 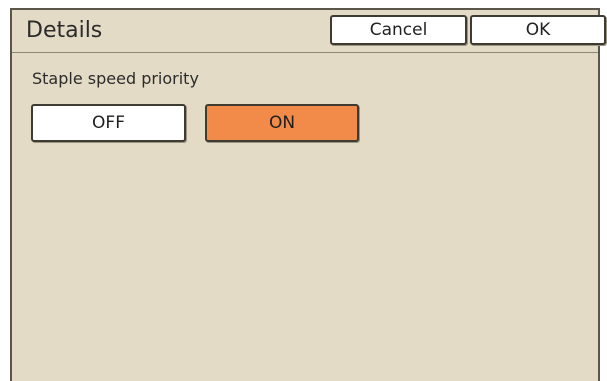 What do you see at coordinates (64, 30) in the screenshot?
I see `page-title: Details` at bounding box center [64, 30].